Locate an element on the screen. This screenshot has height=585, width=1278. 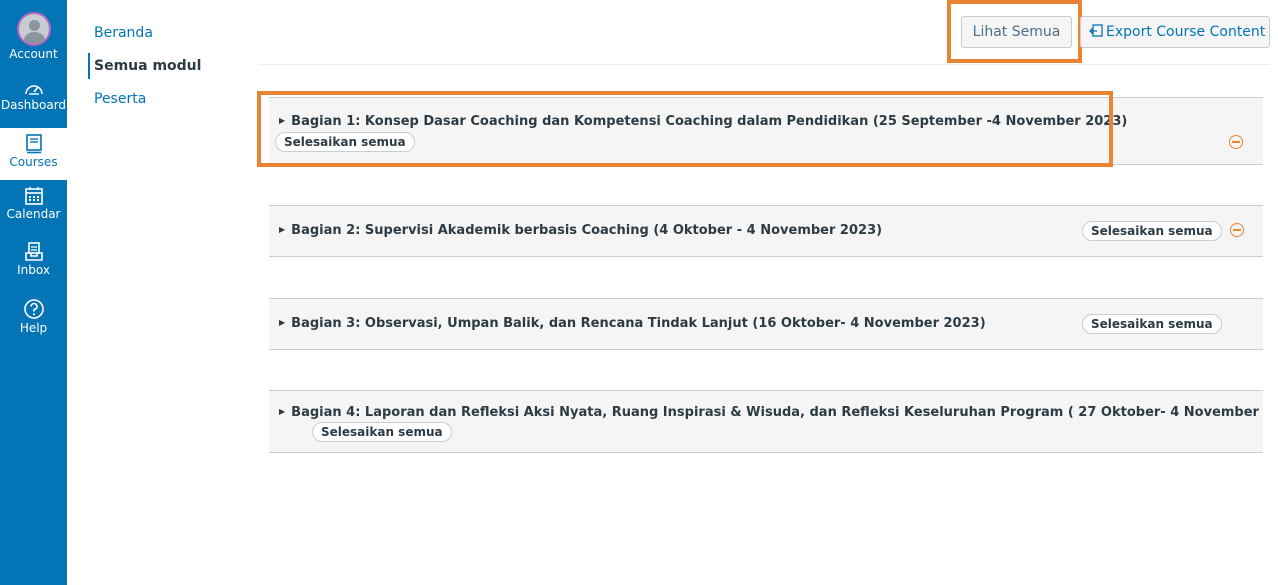
nav-calendar-label: Calendar is located at coordinates (33, 214).